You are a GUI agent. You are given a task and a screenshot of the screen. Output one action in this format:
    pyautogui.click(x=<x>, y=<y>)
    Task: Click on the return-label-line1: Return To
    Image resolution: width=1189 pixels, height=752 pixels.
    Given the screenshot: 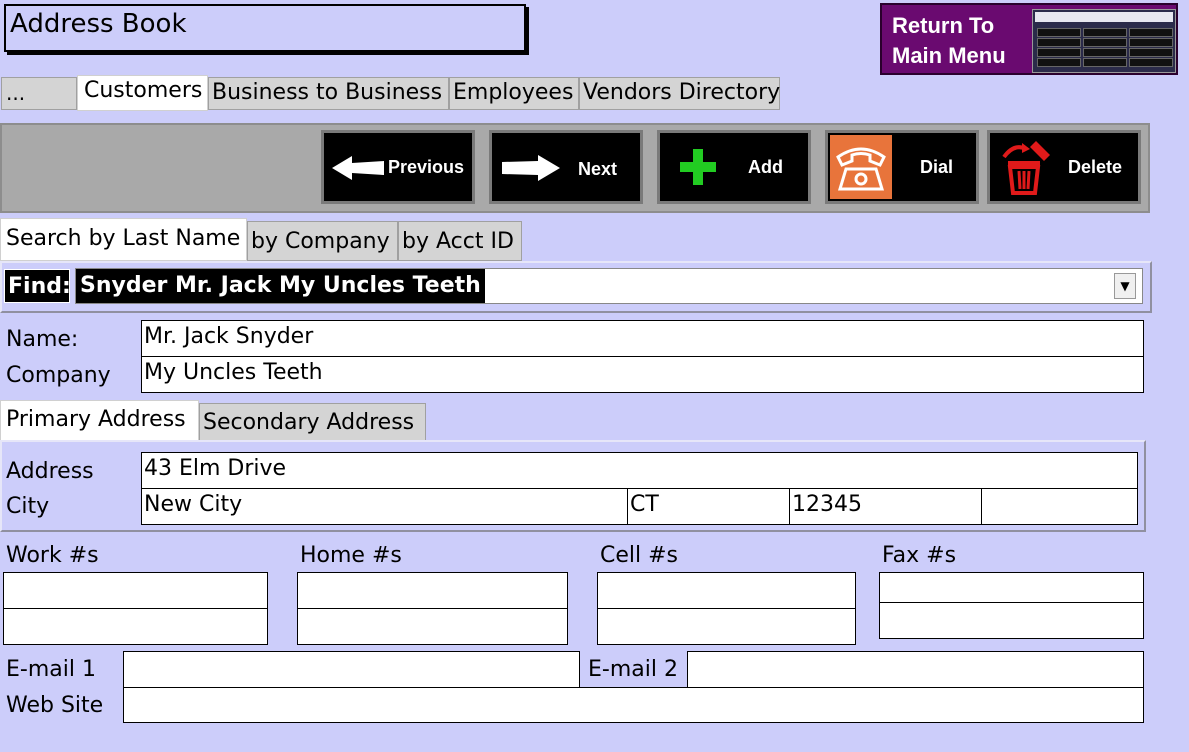 What is the action you would take?
    pyautogui.click(x=943, y=25)
    